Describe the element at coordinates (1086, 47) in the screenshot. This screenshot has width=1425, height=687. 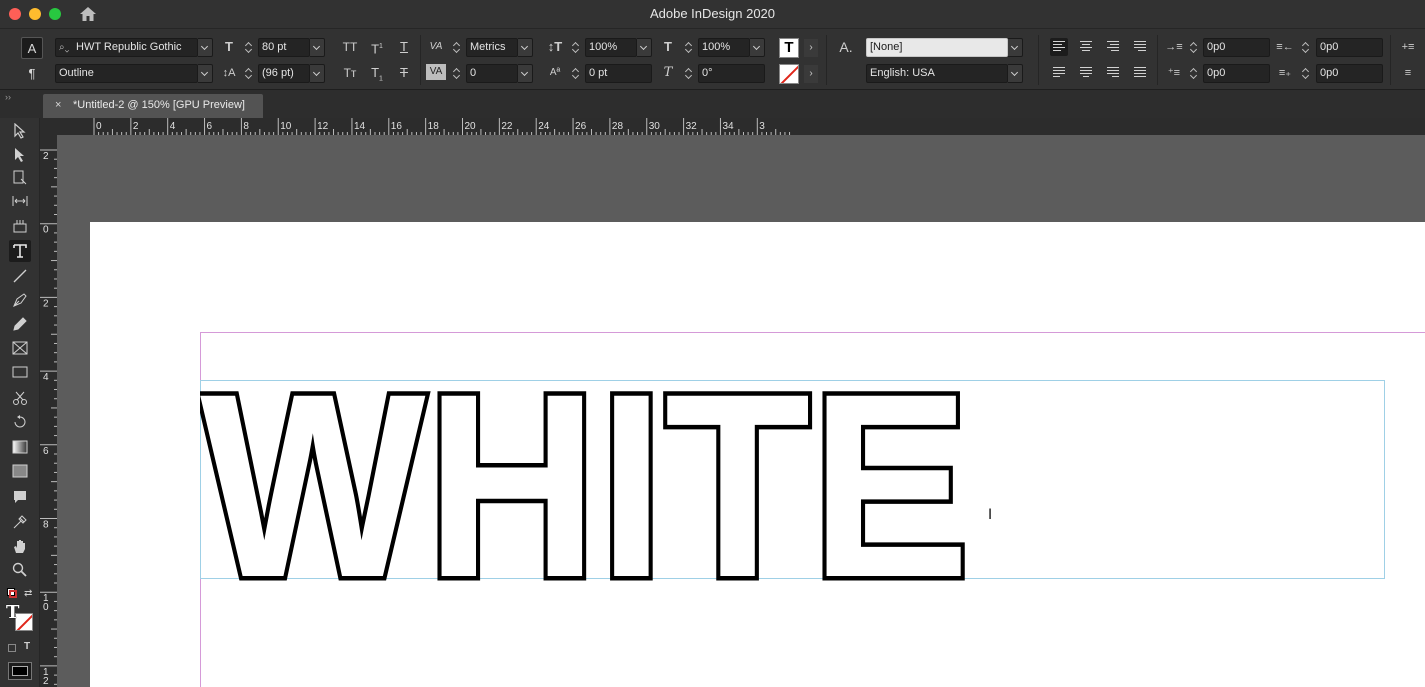
I see `align-center-button` at that location.